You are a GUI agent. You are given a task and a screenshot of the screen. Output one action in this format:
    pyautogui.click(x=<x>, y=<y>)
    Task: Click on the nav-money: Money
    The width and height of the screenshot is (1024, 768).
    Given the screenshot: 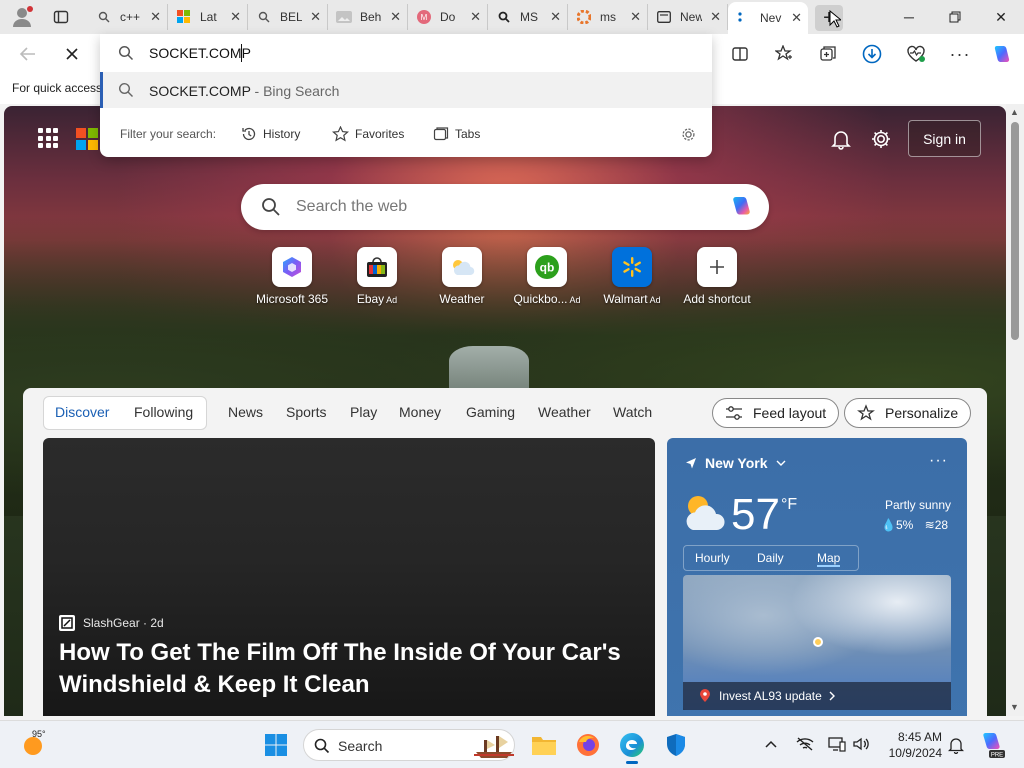 What is the action you would take?
    pyautogui.click(x=420, y=412)
    